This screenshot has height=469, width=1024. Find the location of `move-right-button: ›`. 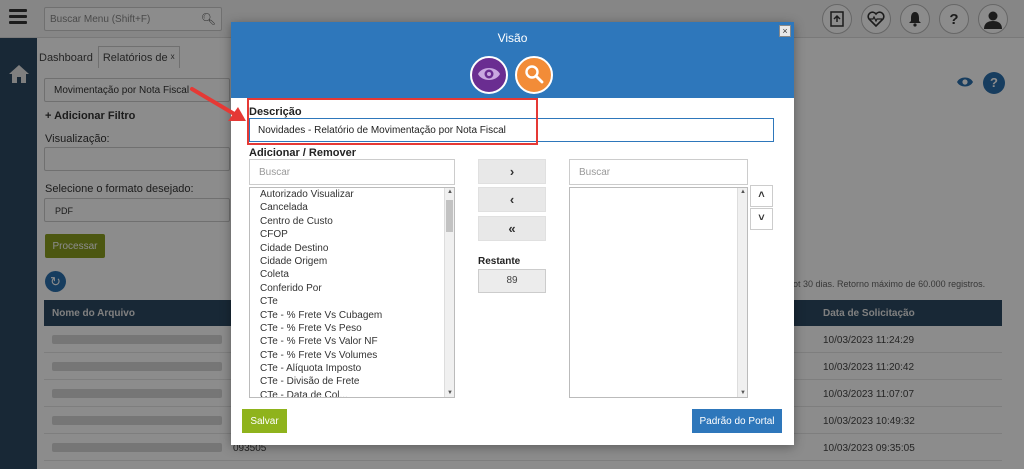

move-right-button: › is located at coordinates (512, 171).